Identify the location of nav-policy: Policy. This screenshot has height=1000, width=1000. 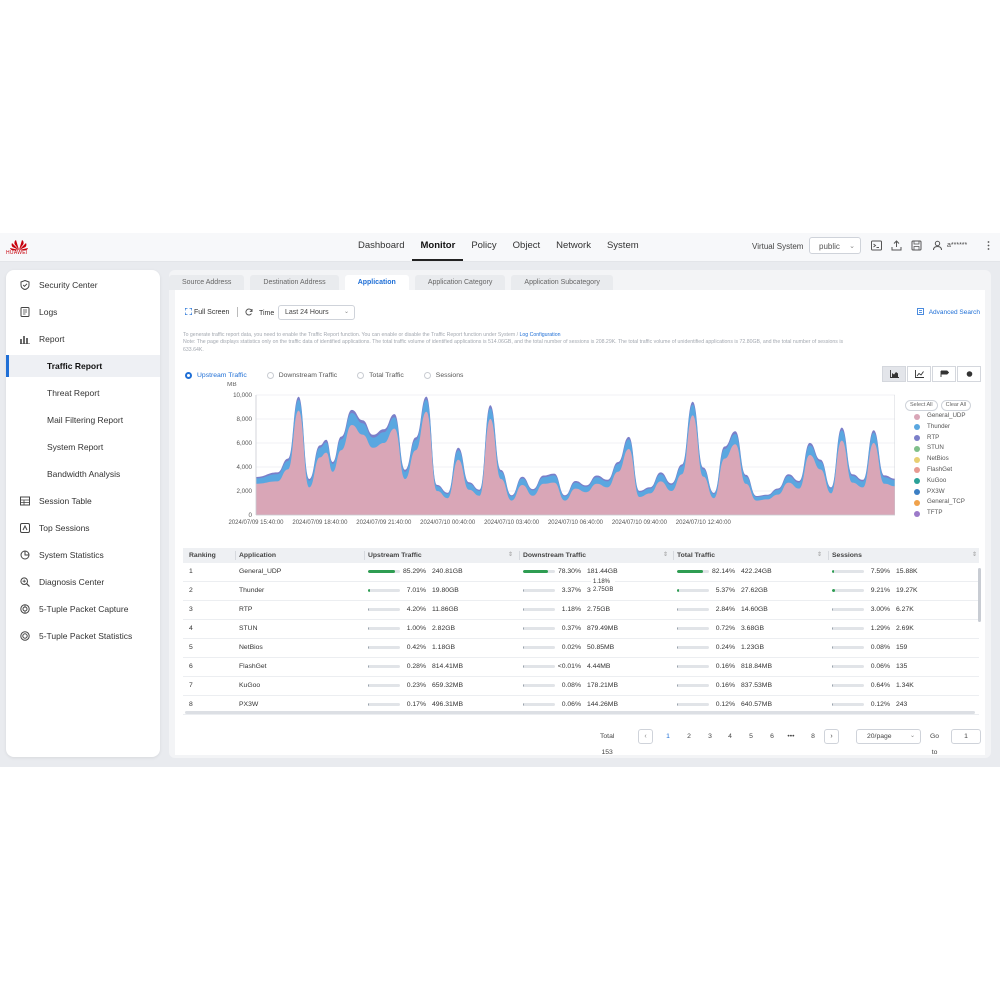
(483, 246).